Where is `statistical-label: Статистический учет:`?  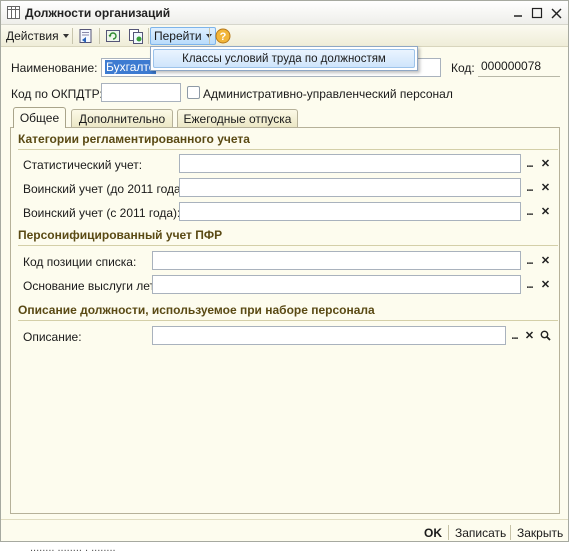 statistical-label: Статистический учет: is located at coordinates (83, 165).